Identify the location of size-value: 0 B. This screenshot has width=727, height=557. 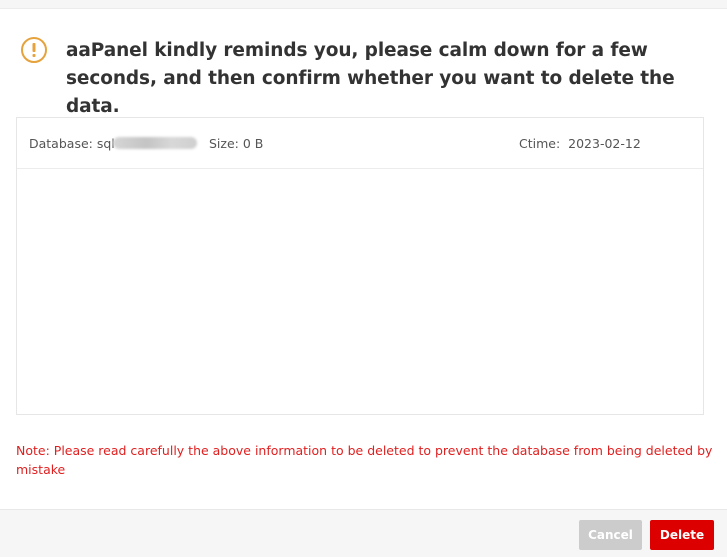
(253, 143).